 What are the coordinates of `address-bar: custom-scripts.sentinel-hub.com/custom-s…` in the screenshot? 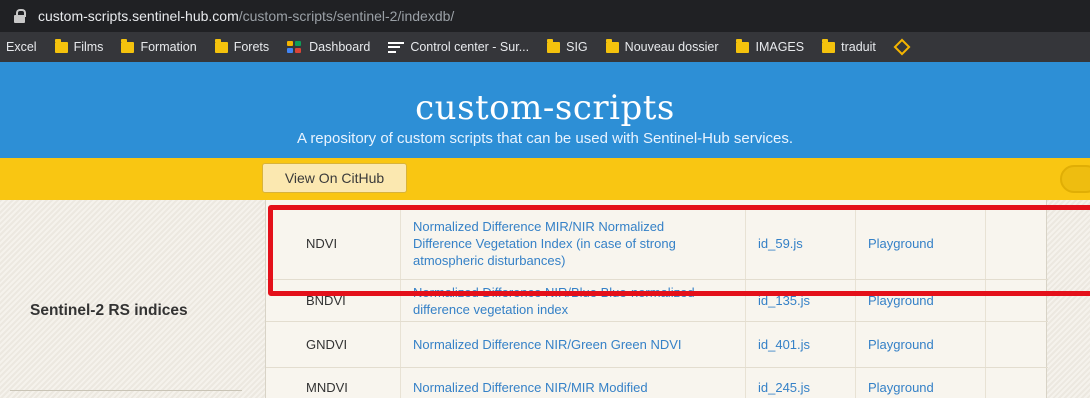 It's located at (545, 16).